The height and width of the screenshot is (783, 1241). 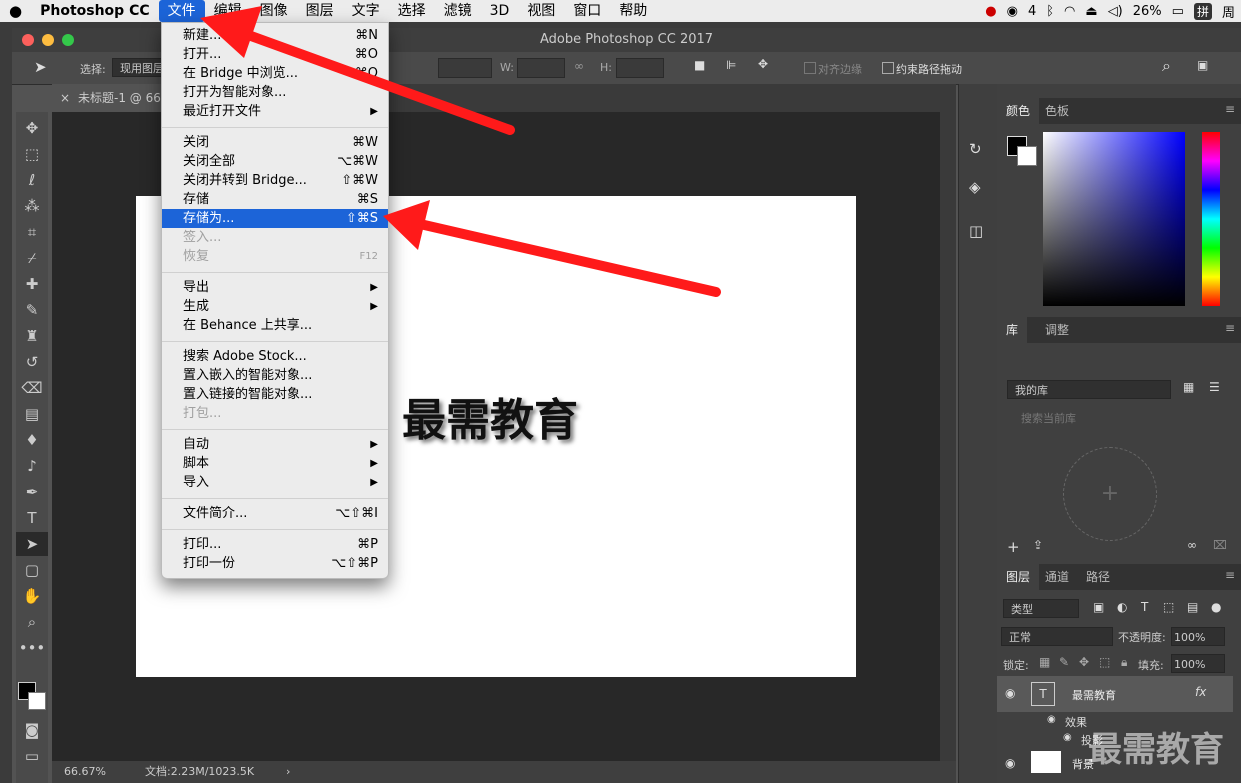 What do you see at coordinates (357, 70) in the screenshot?
I see `arrow-to-file-menu` at bounding box center [357, 70].